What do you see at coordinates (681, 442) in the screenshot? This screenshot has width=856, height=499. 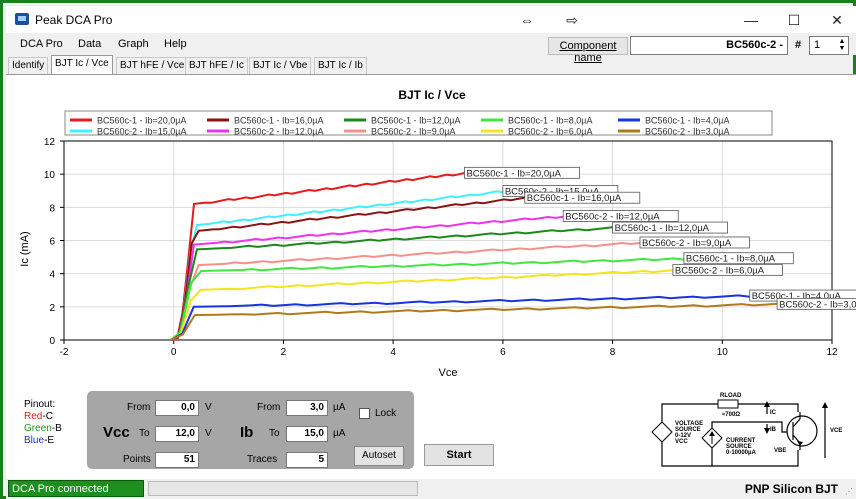 I see `vcc-circuit-label: VCC` at bounding box center [681, 442].